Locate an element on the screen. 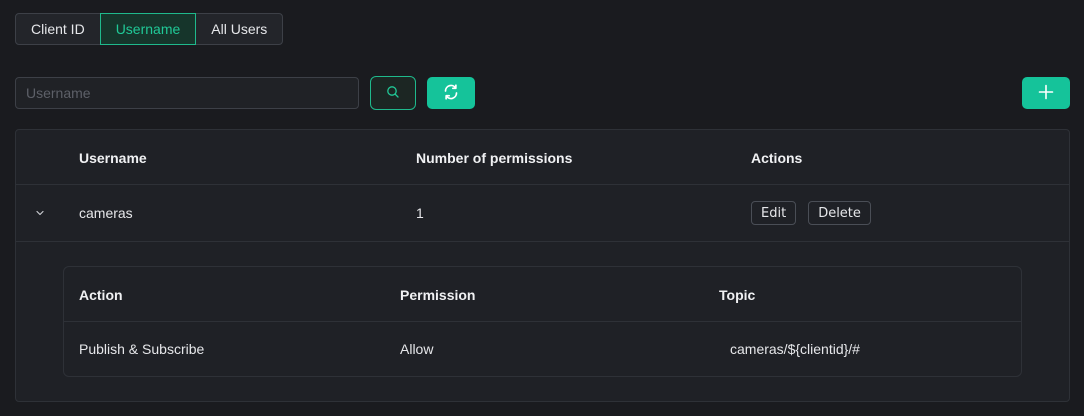 Image resolution: width=1084 pixels, height=416 pixels. header-username: Username is located at coordinates (113, 157).